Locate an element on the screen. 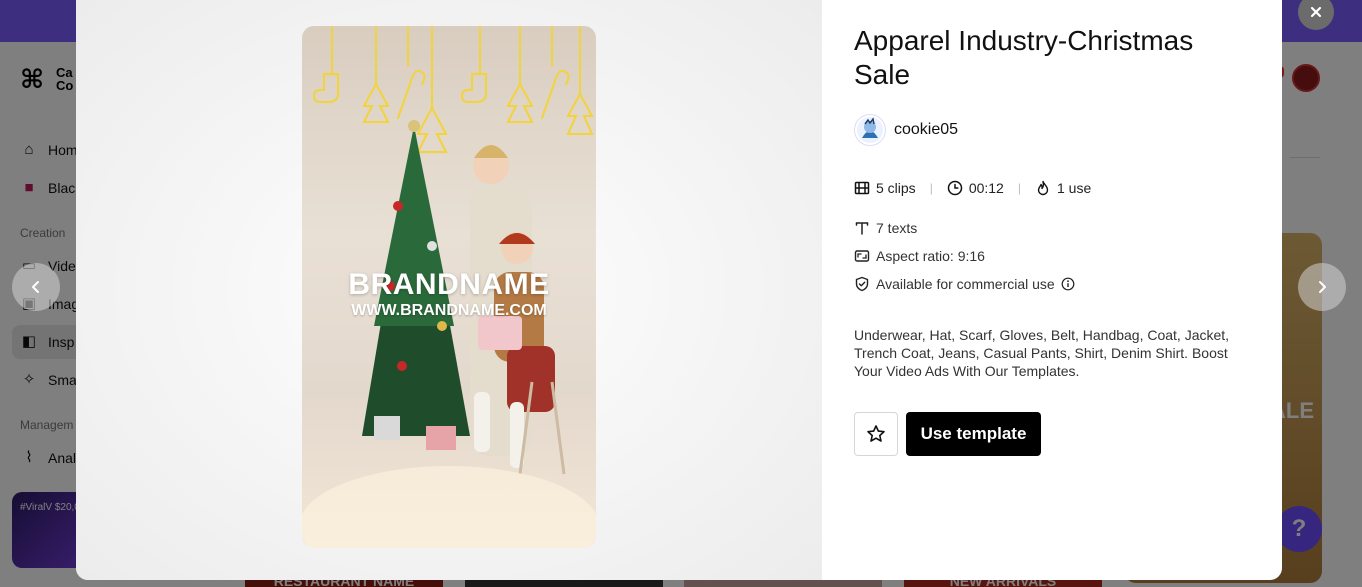 This screenshot has height=587, width=1362. previous-button is located at coordinates (36, 287).